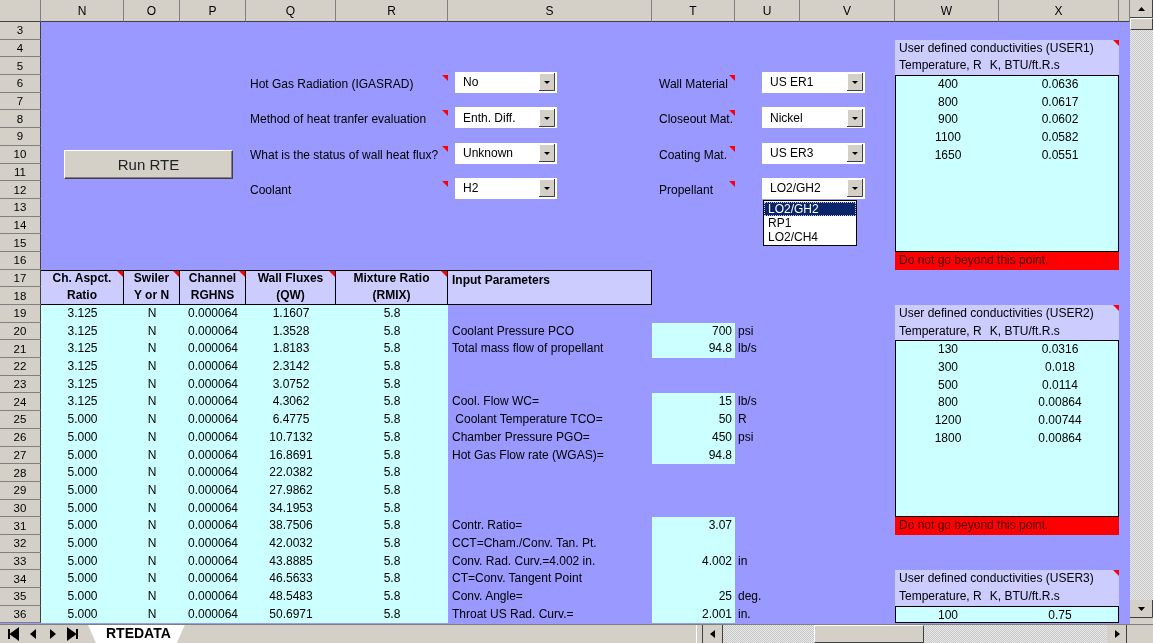 Image resolution: width=1153 pixels, height=643 pixels. I want to click on dropdown-option: LO2/CH4, so click(810, 236).